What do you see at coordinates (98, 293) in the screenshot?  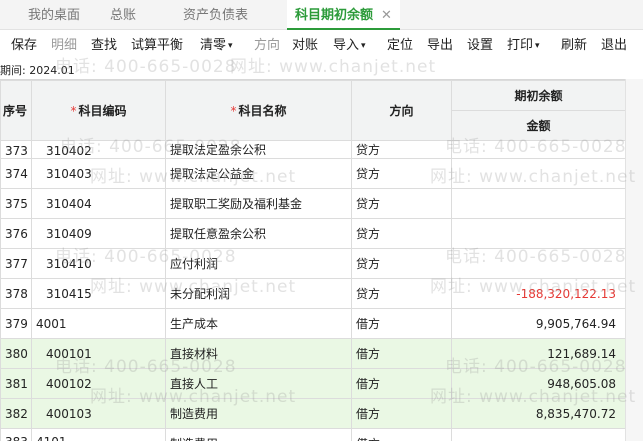 I see `row-code: 310415` at bounding box center [98, 293].